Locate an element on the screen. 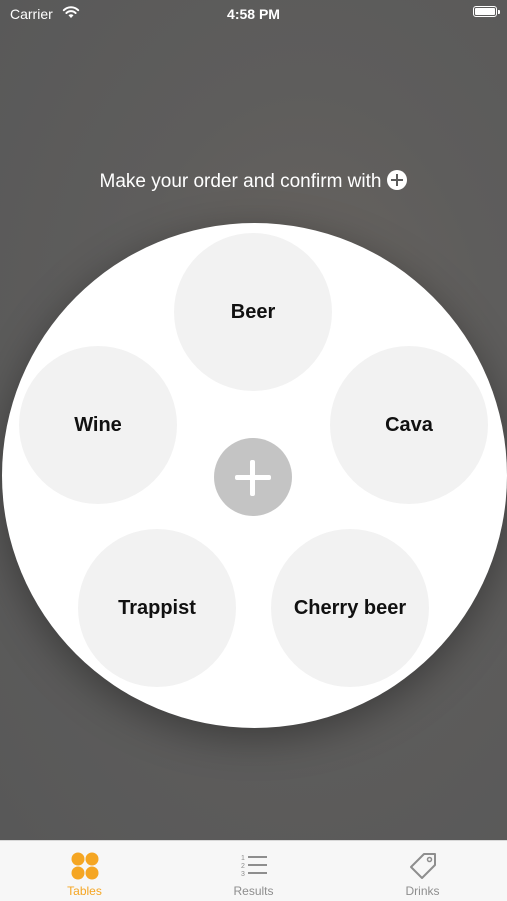 The image size is (507, 901). svg-text: 2 is located at coordinates (243, 866).